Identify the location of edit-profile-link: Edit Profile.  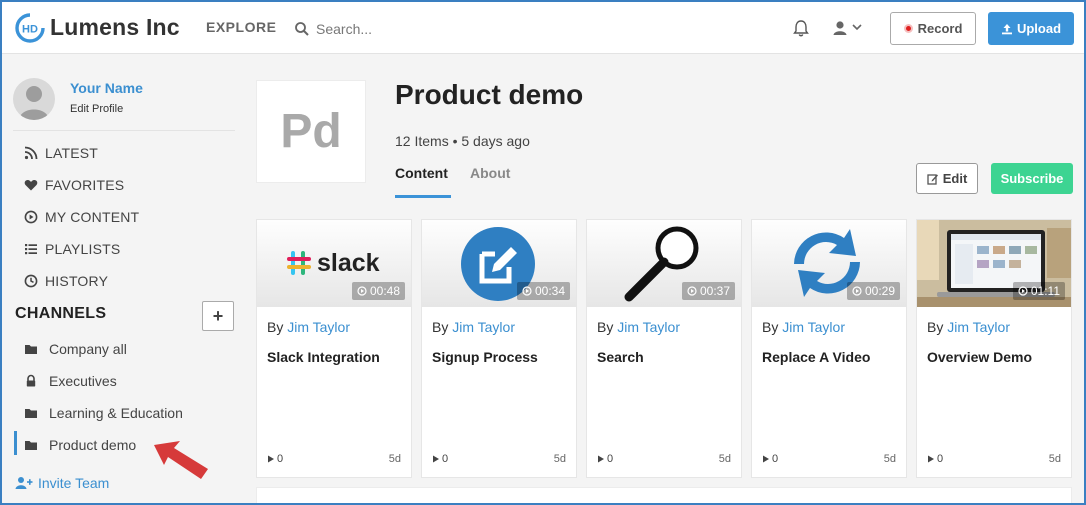
(96, 109).